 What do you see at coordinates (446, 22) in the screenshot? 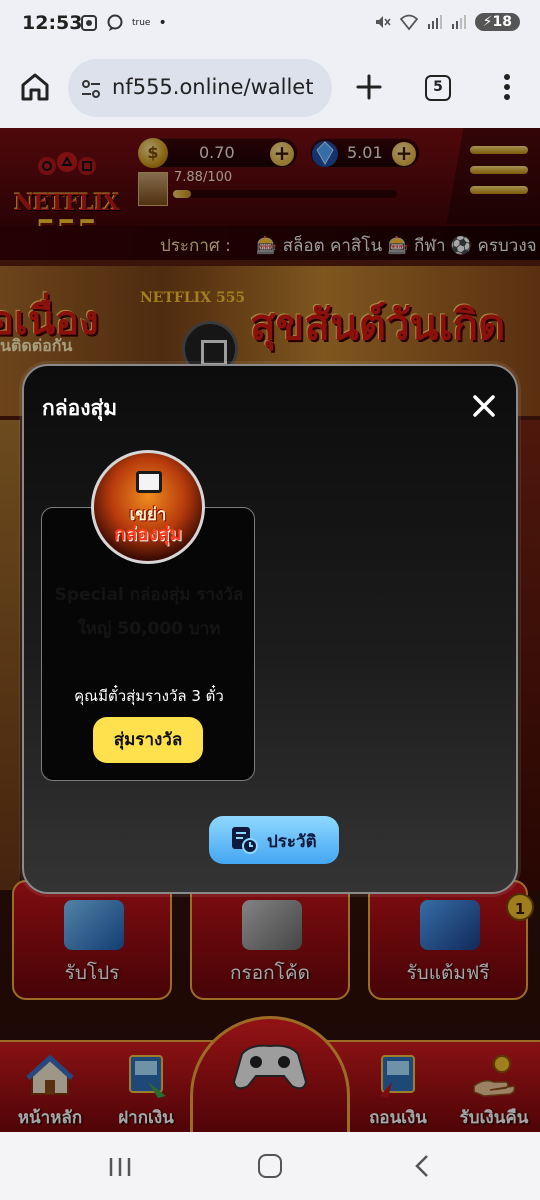
I see `status-right-icons: ⚡18` at bounding box center [446, 22].